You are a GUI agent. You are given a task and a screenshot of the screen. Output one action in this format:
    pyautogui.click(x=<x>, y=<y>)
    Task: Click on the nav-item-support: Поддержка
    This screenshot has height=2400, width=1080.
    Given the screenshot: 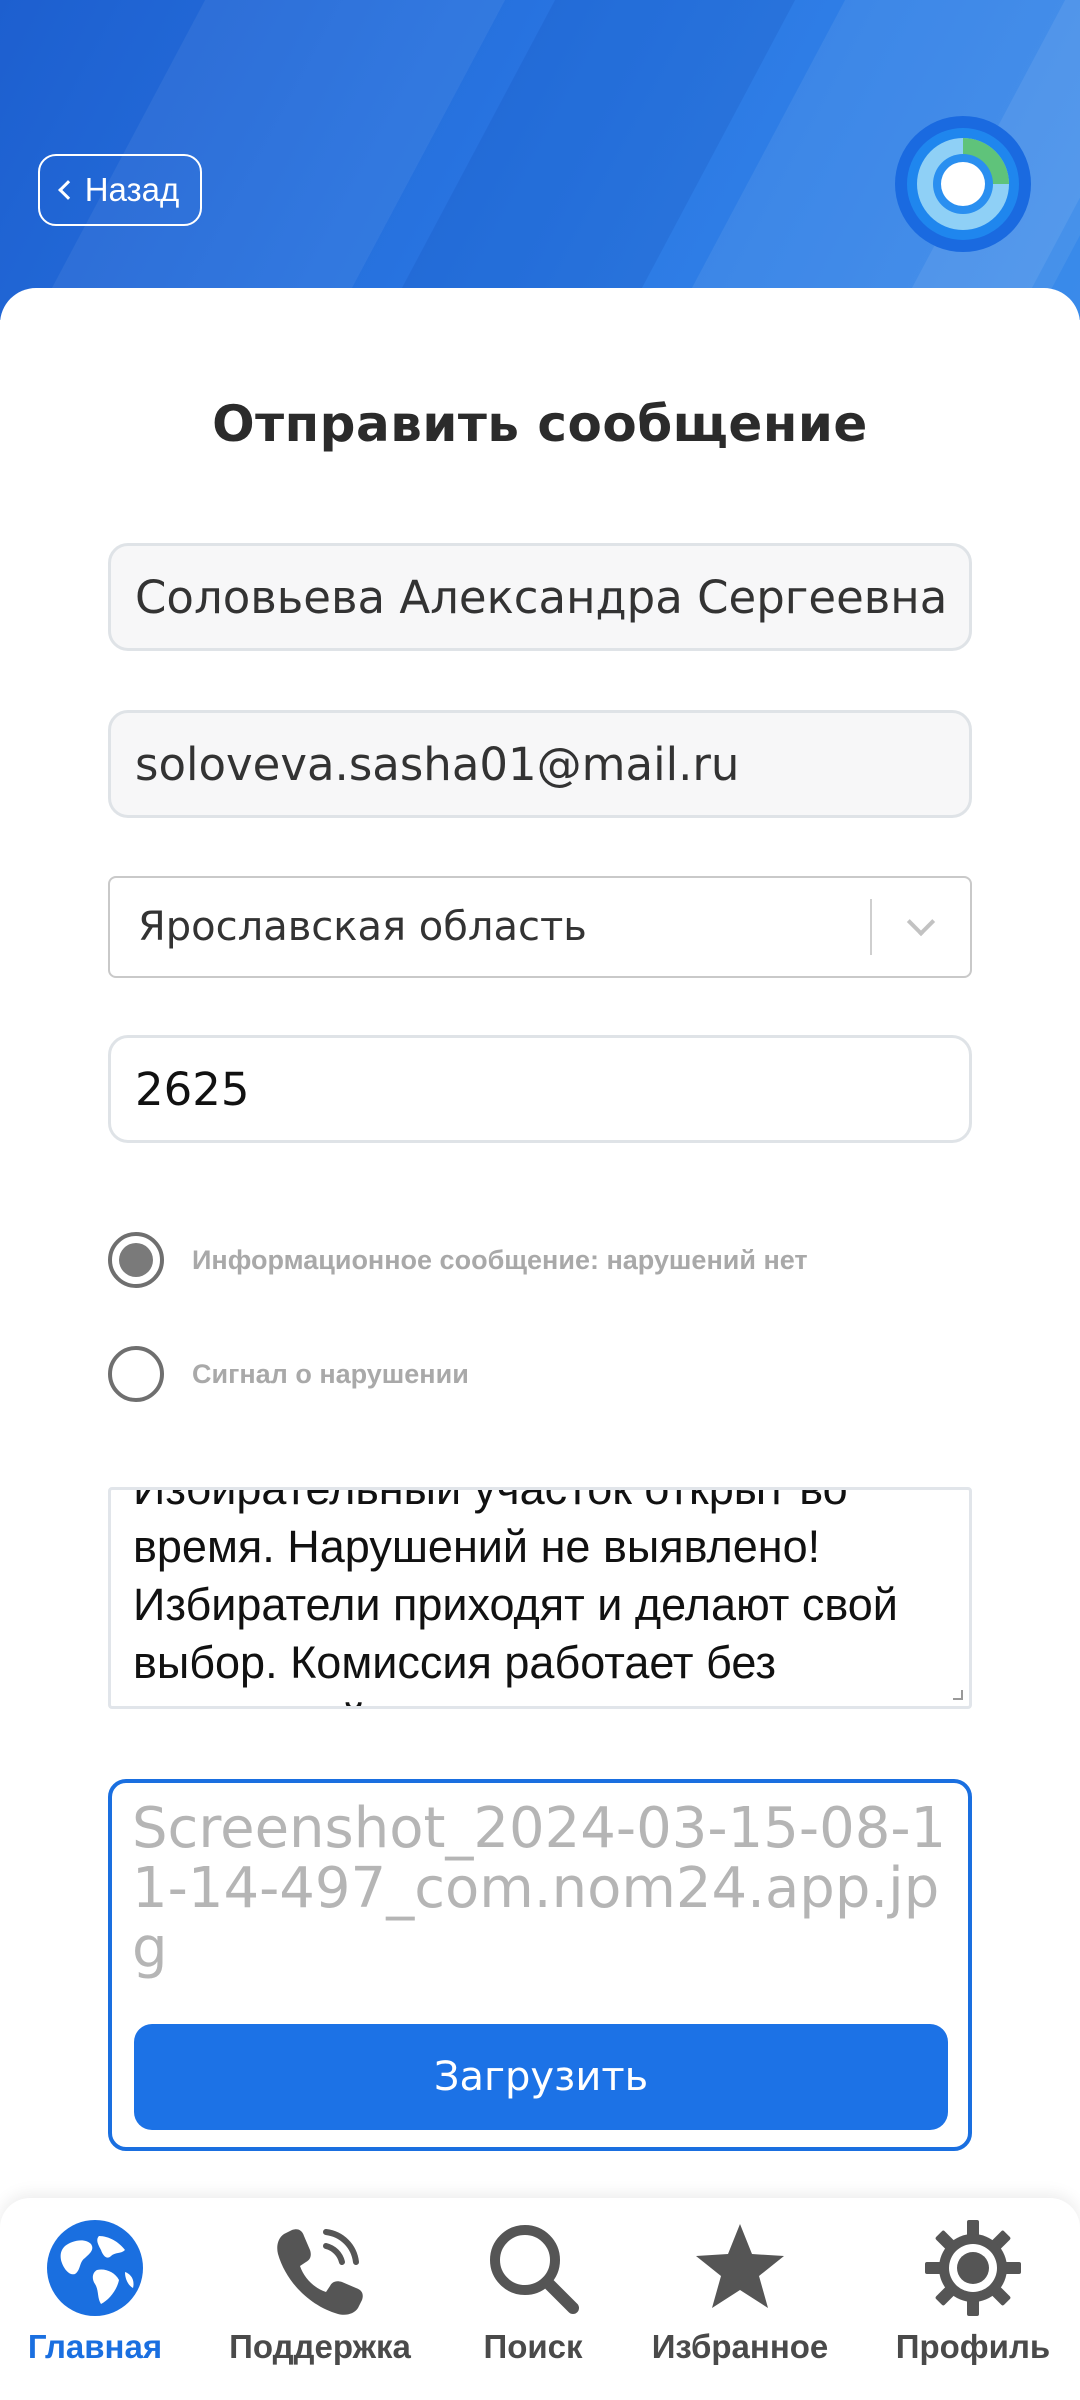 What is the action you would take?
    pyautogui.click(x=320, y=2302)
    